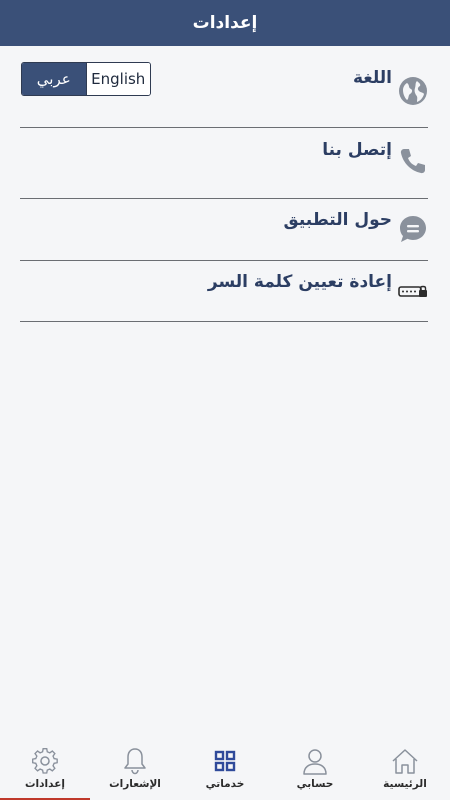 Image resolution: width=450 pixels, height=800 pixels. Describe the element at coordinates (405, 784) in the screenshot. I see `nav-label-home: الرئيسية` at that location.